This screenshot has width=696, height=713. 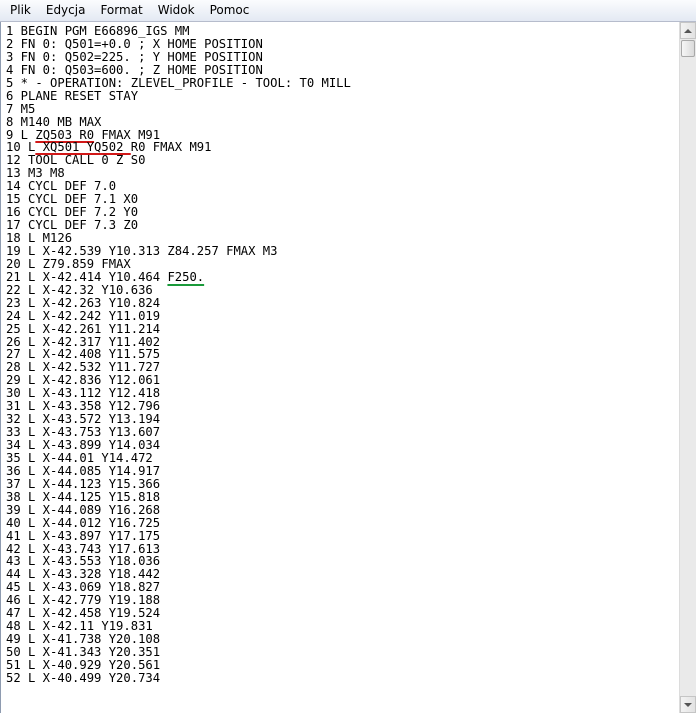 I want to click on code-line: 25 L X-42.261 Y11.214, so click(x=83, y=328).